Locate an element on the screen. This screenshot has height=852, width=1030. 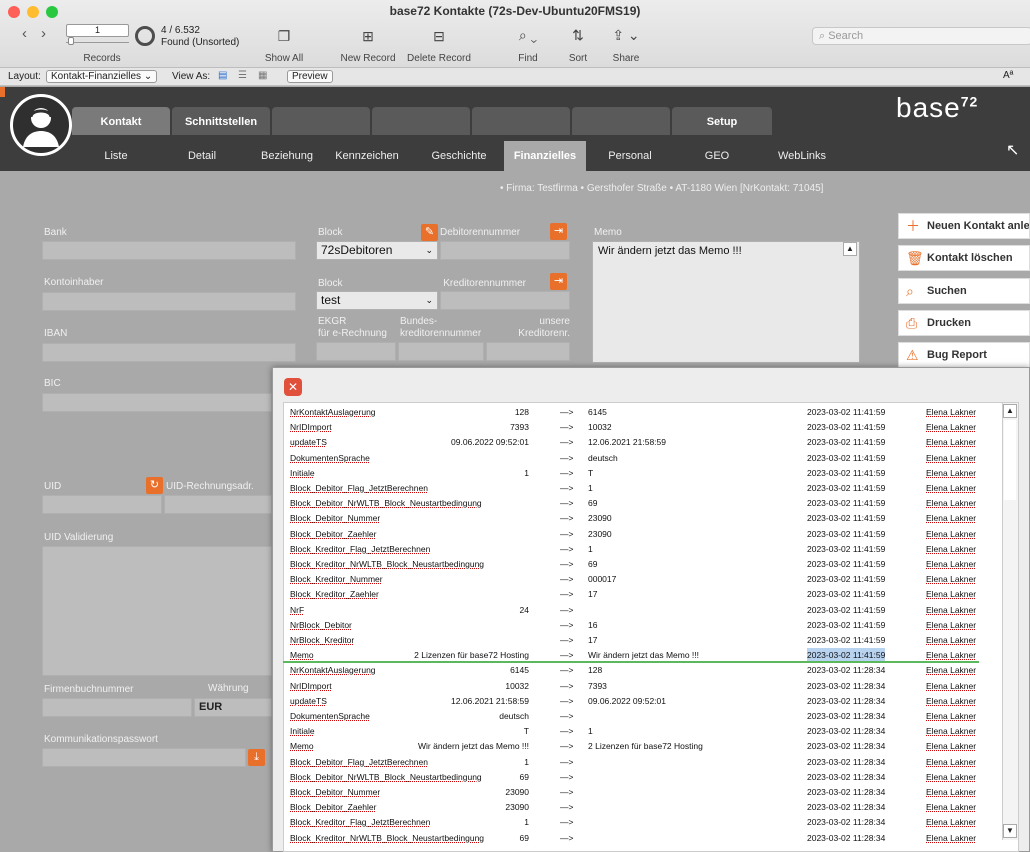
kreditorennummer-field is located at coordinates (505, 300).